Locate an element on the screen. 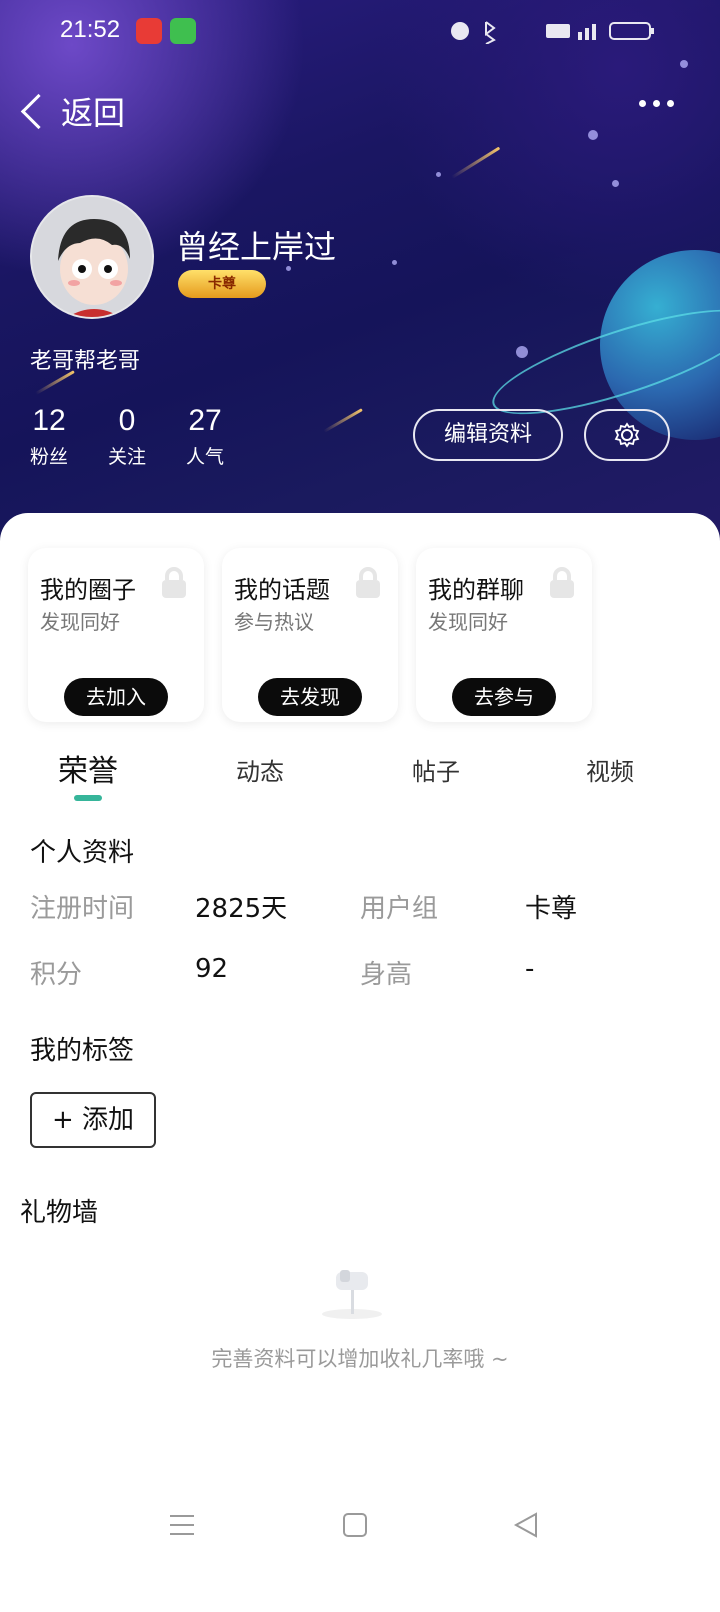  toutiao-app-icon is located at coordinates (149, 31).